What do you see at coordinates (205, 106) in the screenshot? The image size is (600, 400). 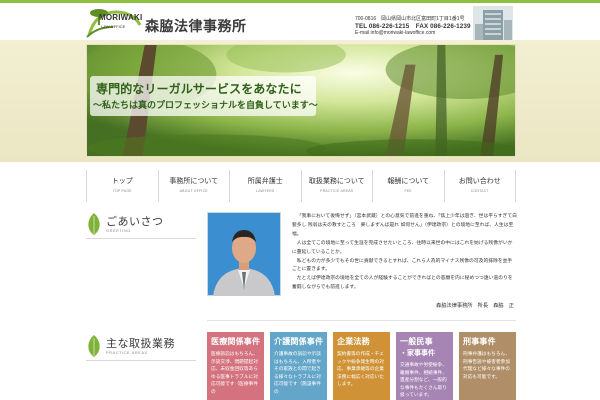 I see `hero-subtitle: ～私たちは真のプロフェッショナルを自負しています～` at bounding box center [205, 106].